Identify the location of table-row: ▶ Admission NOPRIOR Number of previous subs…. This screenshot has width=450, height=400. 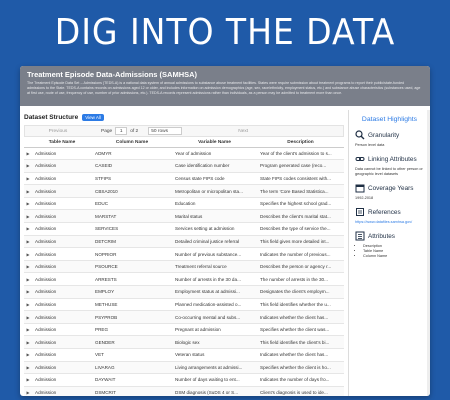
(184, 254).